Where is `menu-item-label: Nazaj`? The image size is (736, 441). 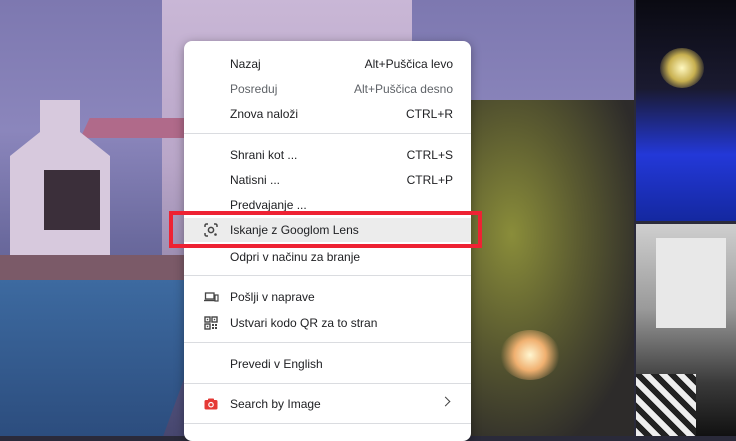
menu-item-label: Nazaj is located at coordinates (245, 64).